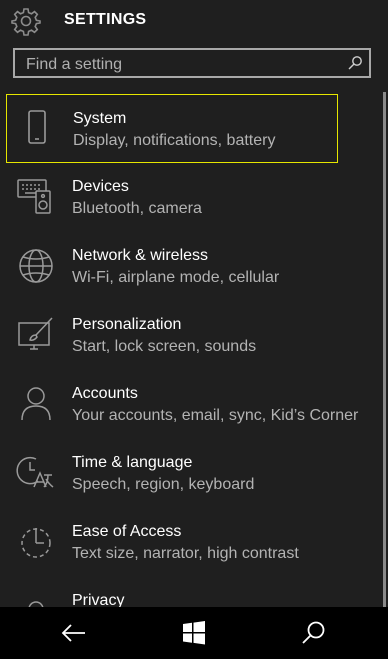 This screenshot has height=659, width=388. I want to click on settings-item-description: Speech, region, keyboard, so click(163, 484).